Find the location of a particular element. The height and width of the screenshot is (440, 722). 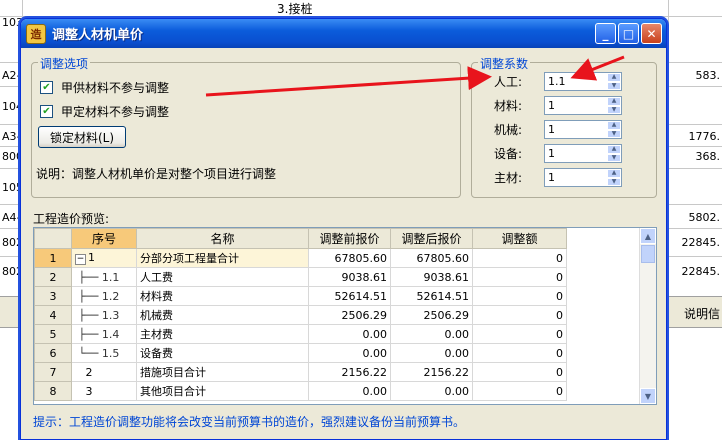

name-cell: 分部分项工程量合计 is located at coordinates (222, 258).